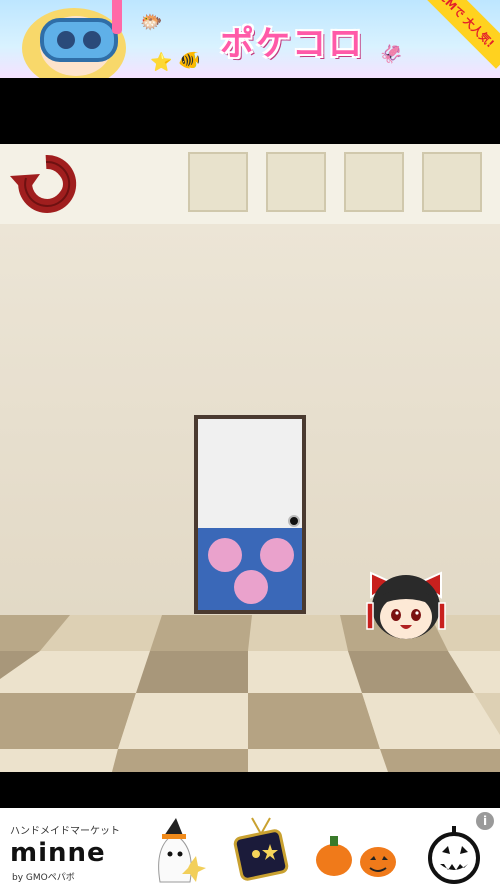 This screenshot has height=888, width=500. What do you see at coordinates (182, 850) in the screenshot?
I see `ghost-charm-icon` at bounding box center [182, 850].